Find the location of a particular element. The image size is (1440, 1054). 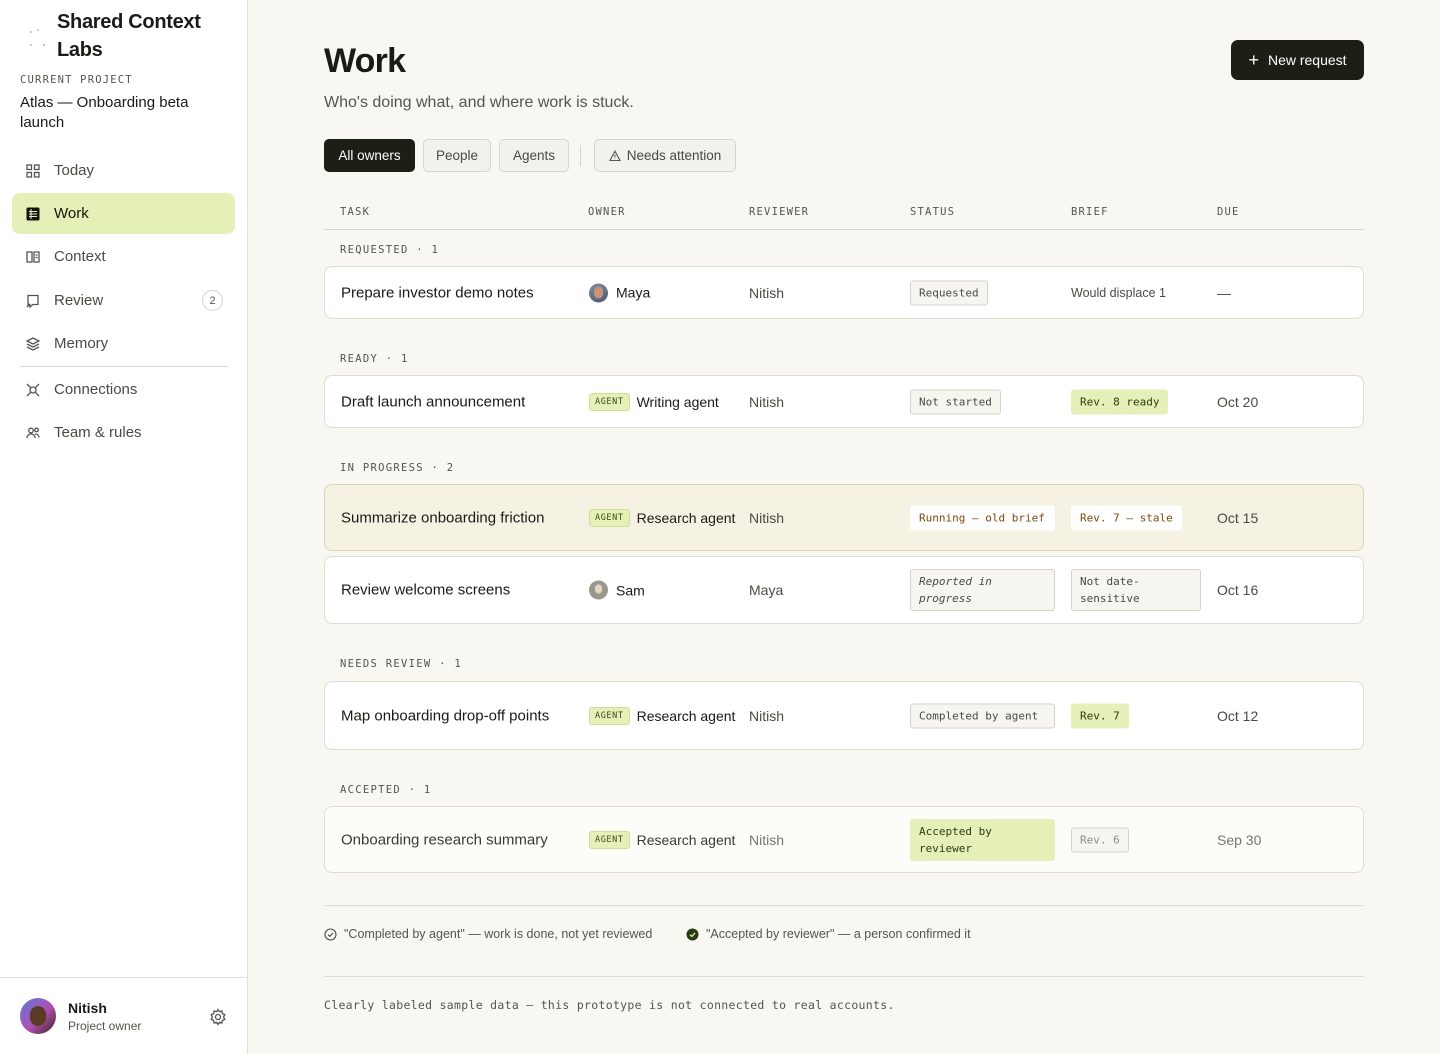

plus-icon: + is located at coordinates (1253, 60).